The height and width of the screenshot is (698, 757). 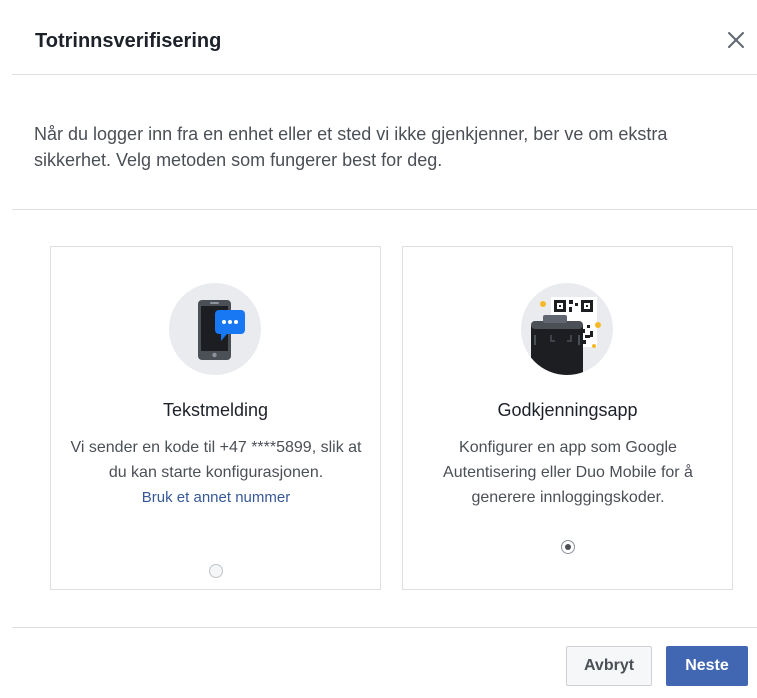 I want to click on radio-selected-dot, so click(x=568, y=547).